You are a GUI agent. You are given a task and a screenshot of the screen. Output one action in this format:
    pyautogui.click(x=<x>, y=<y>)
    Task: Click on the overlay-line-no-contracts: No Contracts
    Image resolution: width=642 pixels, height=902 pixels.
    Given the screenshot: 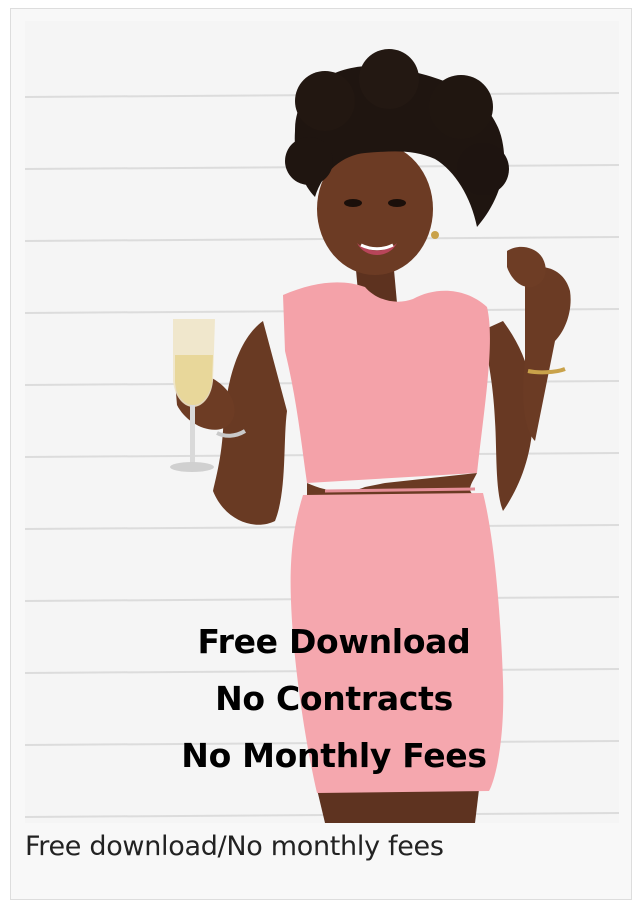 What is the action you would take?
    pyautogui.click(x=334, y=698)
    